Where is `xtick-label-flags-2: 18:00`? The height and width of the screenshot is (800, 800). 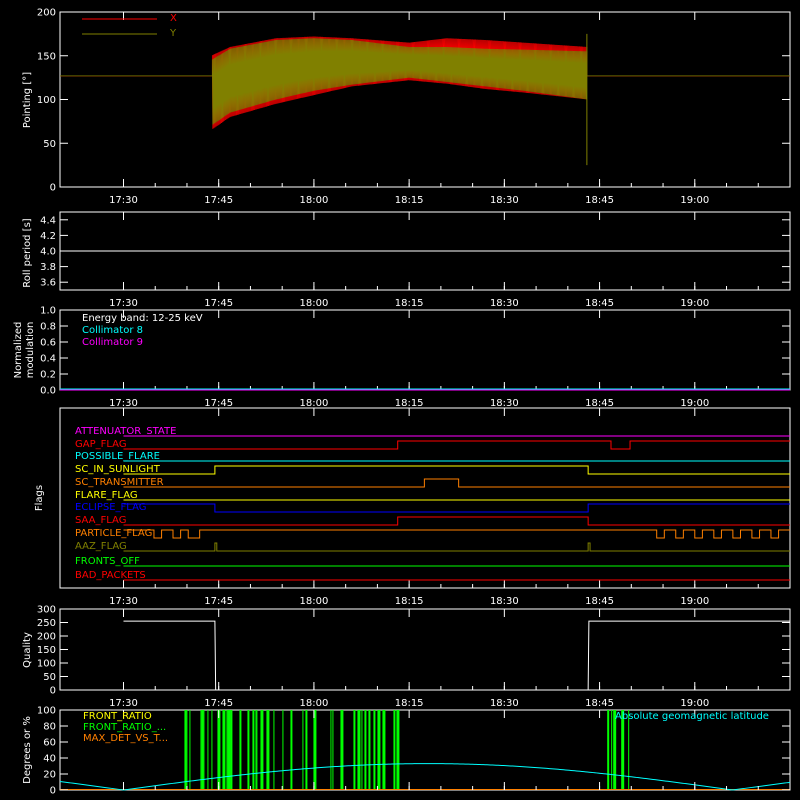
xtick-label-flags-2: 18:00 is located at coordinates (314, 601).